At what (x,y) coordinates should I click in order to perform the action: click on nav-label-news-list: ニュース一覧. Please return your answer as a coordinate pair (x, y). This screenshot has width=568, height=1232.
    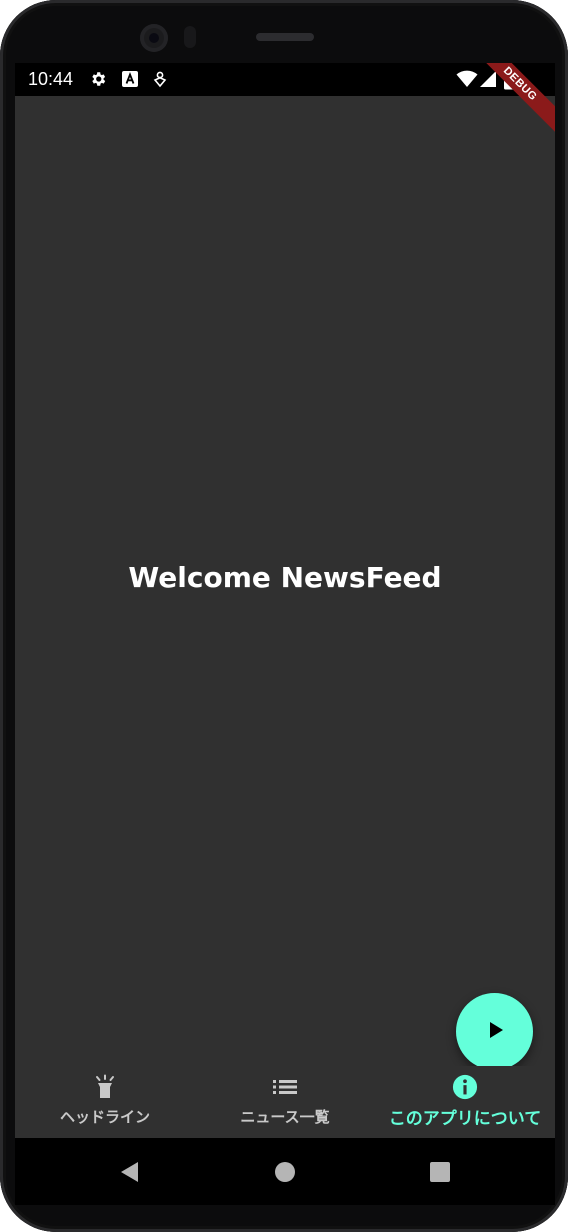
    Looking at the image, I should click on (285, 1117).